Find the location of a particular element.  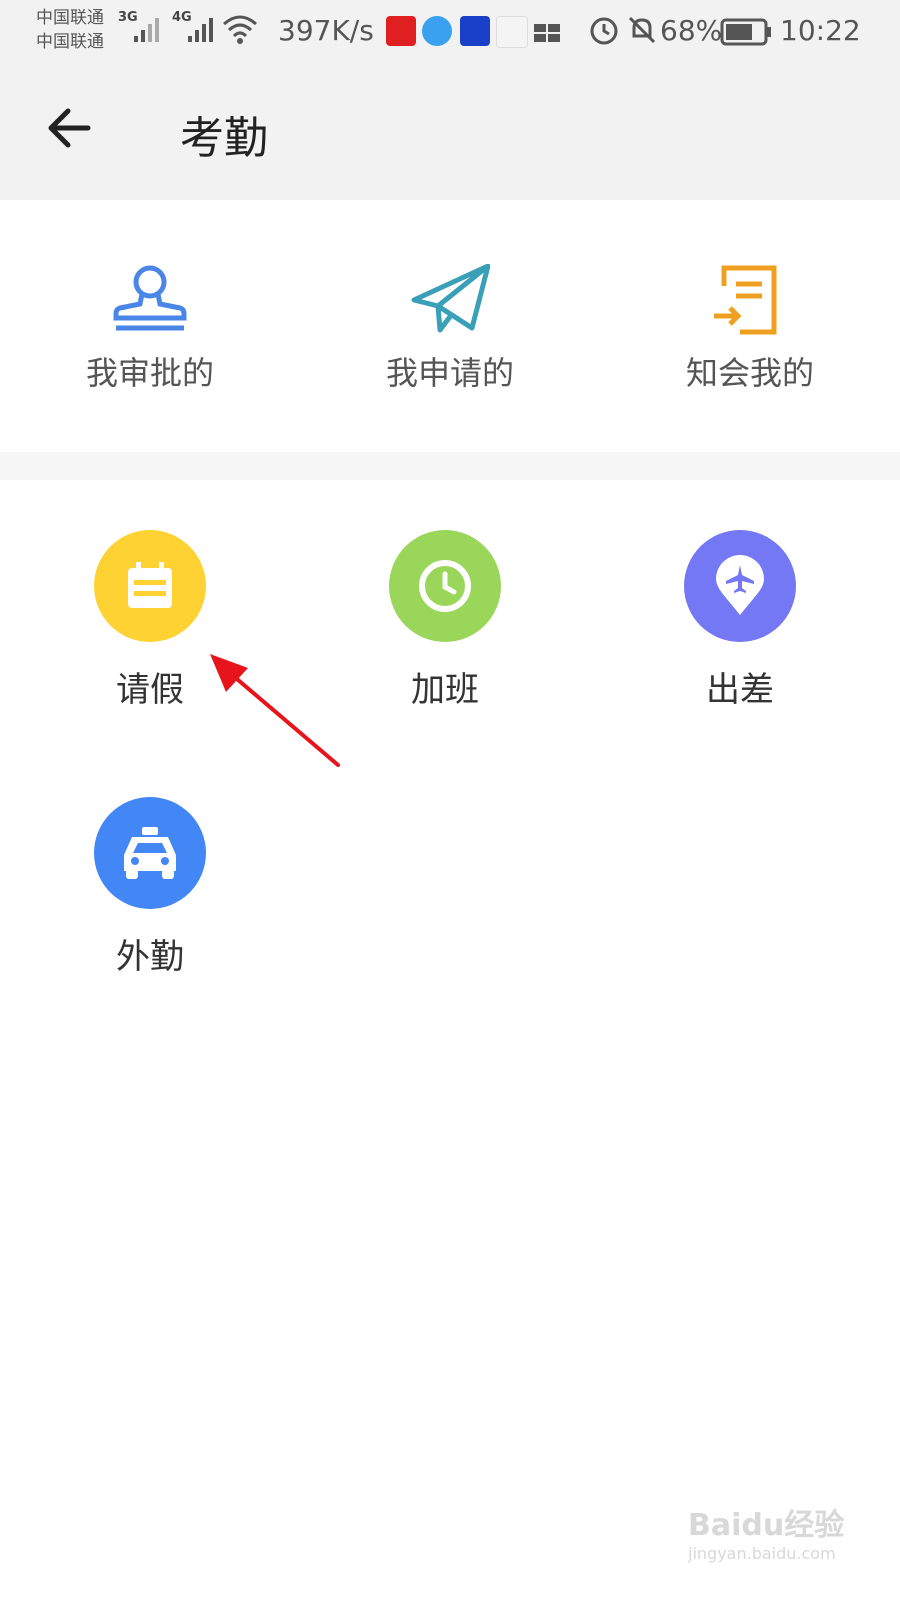

page-title: 考勤 is located at coordinates (224, 138).